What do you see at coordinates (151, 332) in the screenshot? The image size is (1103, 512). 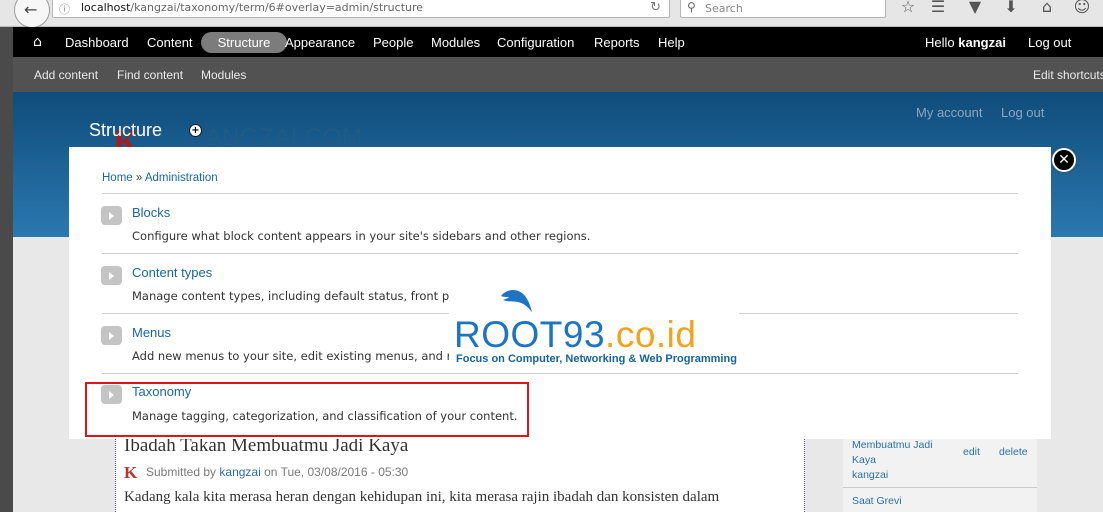 I see `section-menus-title: Menus` at bounding box center [151, 332].